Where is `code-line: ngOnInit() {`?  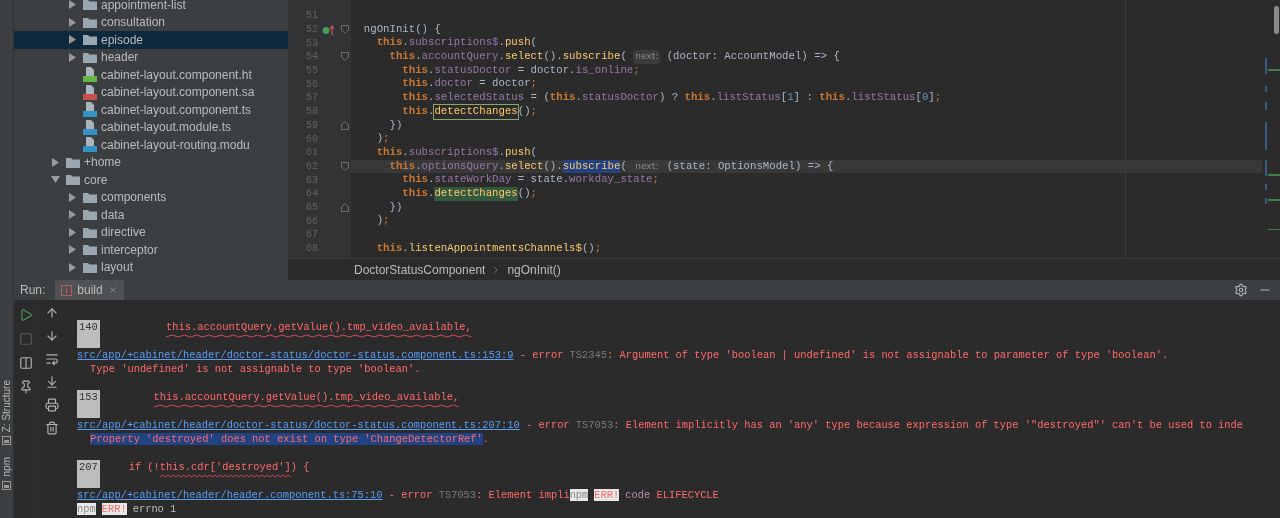 code-line: ngOnInit() { is located at coordinates (402, 29).